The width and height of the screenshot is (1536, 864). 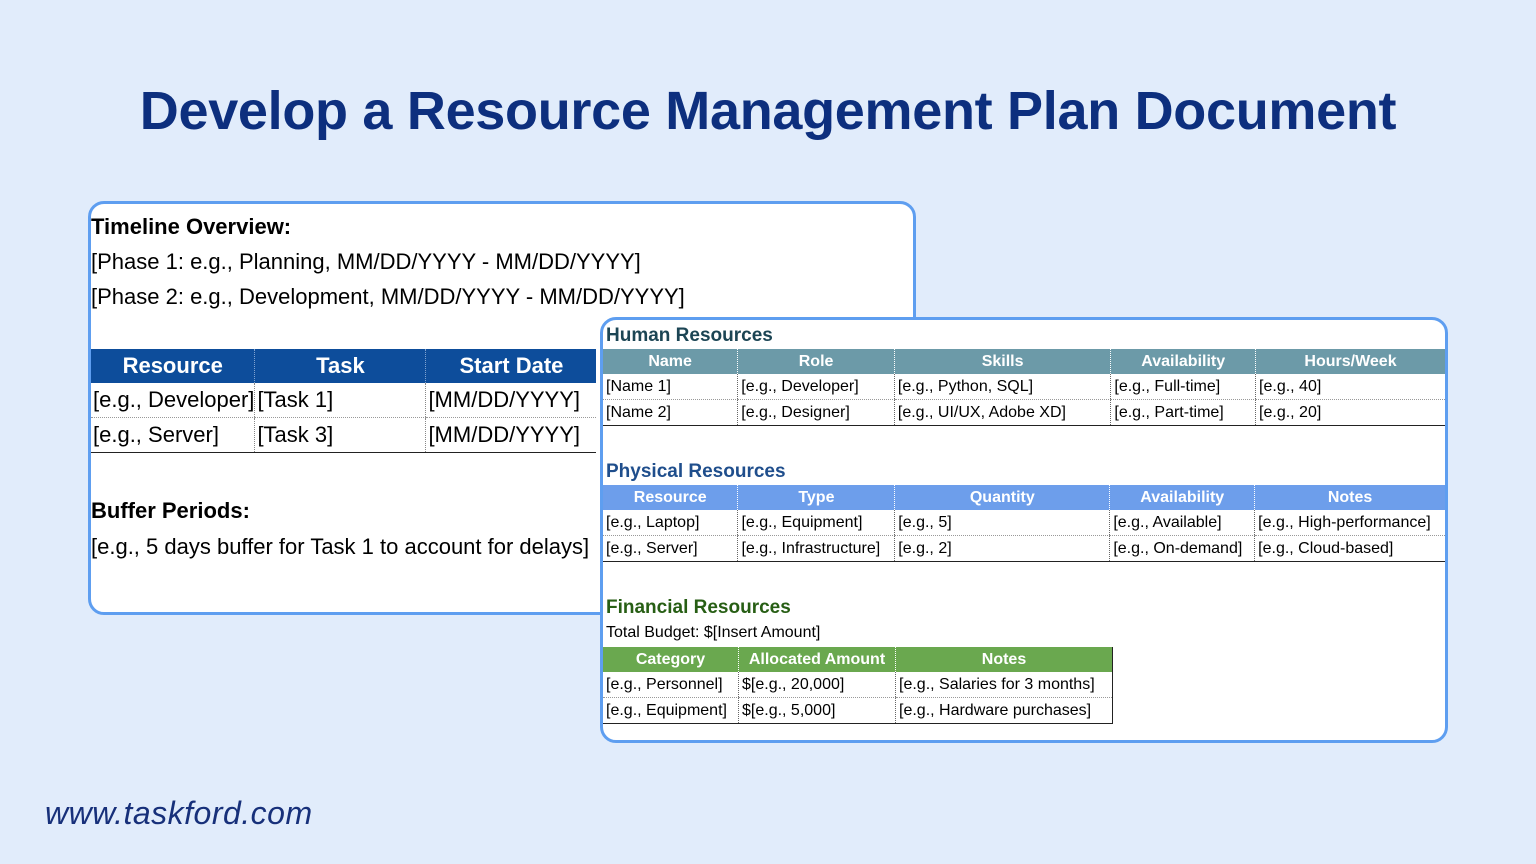 What do you see at coordinates (1183, 387) in the screenshot?
I see `table-cell: [e.g., Full-time]` at bounding box center [1183, 387].